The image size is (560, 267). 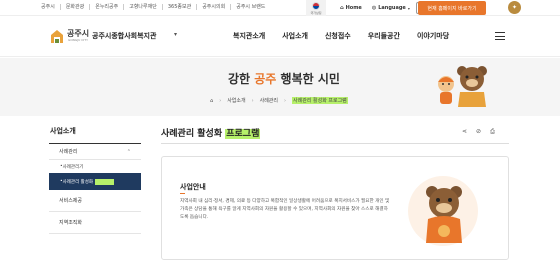 What do you see at coordinates (236, 100) in the screenshot?
I see `breadcrumb-item-programs: 사업소개` at bounding box center [236, 100].